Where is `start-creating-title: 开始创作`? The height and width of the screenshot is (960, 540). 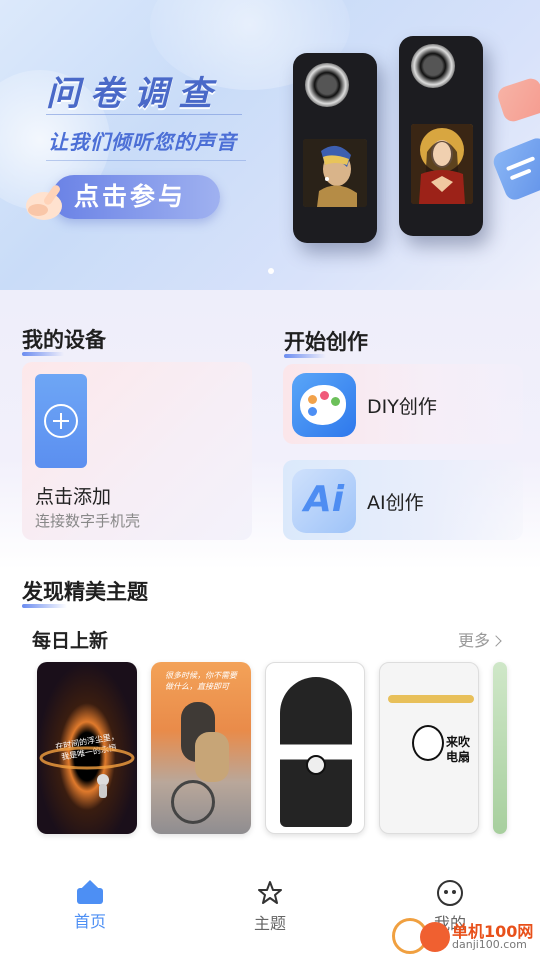
start-creating-title: 开始创作 is located at coordinates (326, 342).